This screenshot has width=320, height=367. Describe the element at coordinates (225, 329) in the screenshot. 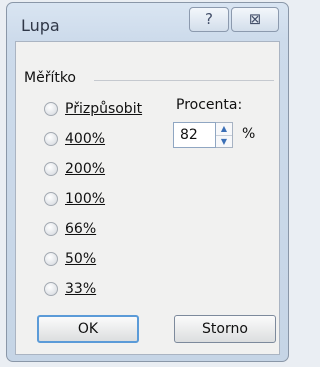

I see `cancel-button: Storno` at that location.